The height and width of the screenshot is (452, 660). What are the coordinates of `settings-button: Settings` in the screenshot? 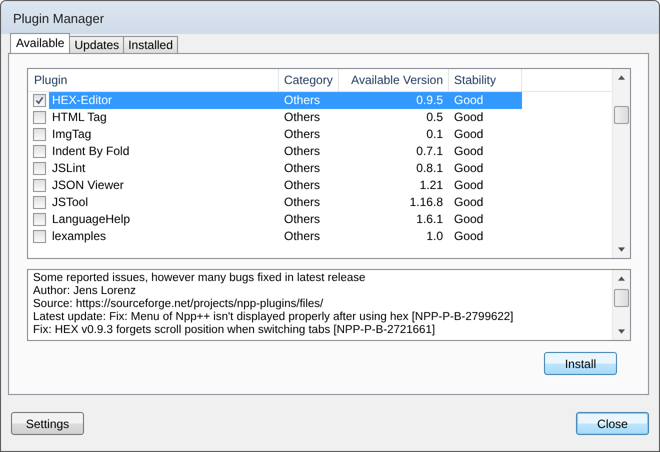 It's located at (47, 423).